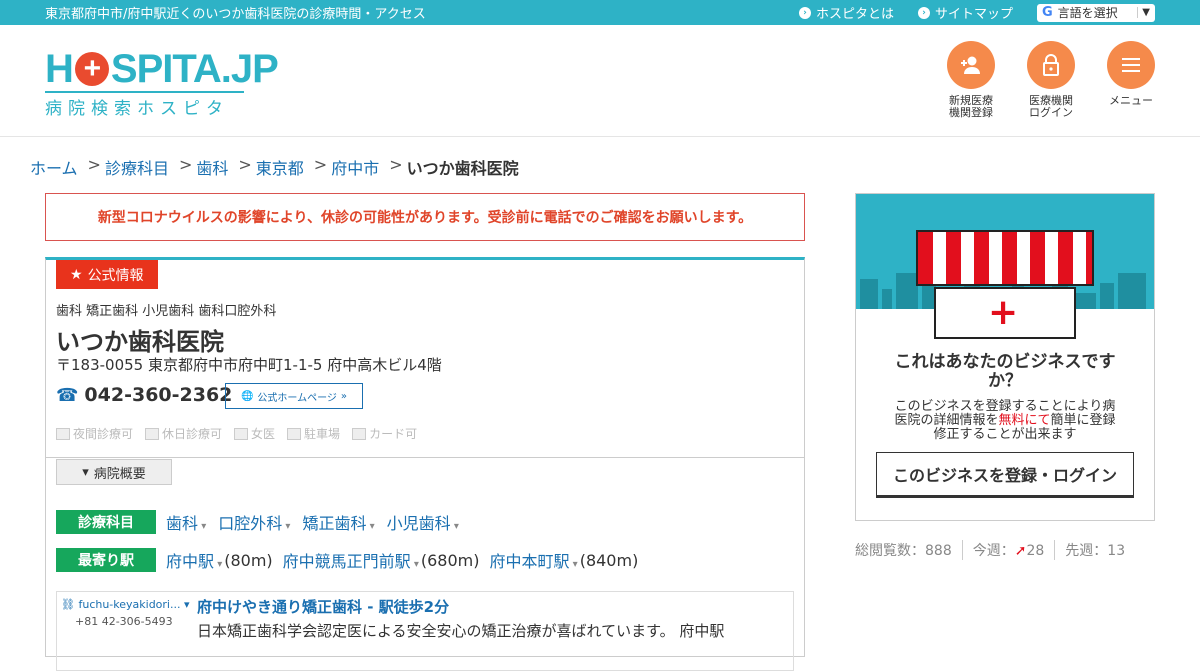 The width and height of the screenshot is (1200, 671). I want to click on department-row: 診療科目 歯科 口腔外科 矯正歯科 小児歯科, so click(263, 522).